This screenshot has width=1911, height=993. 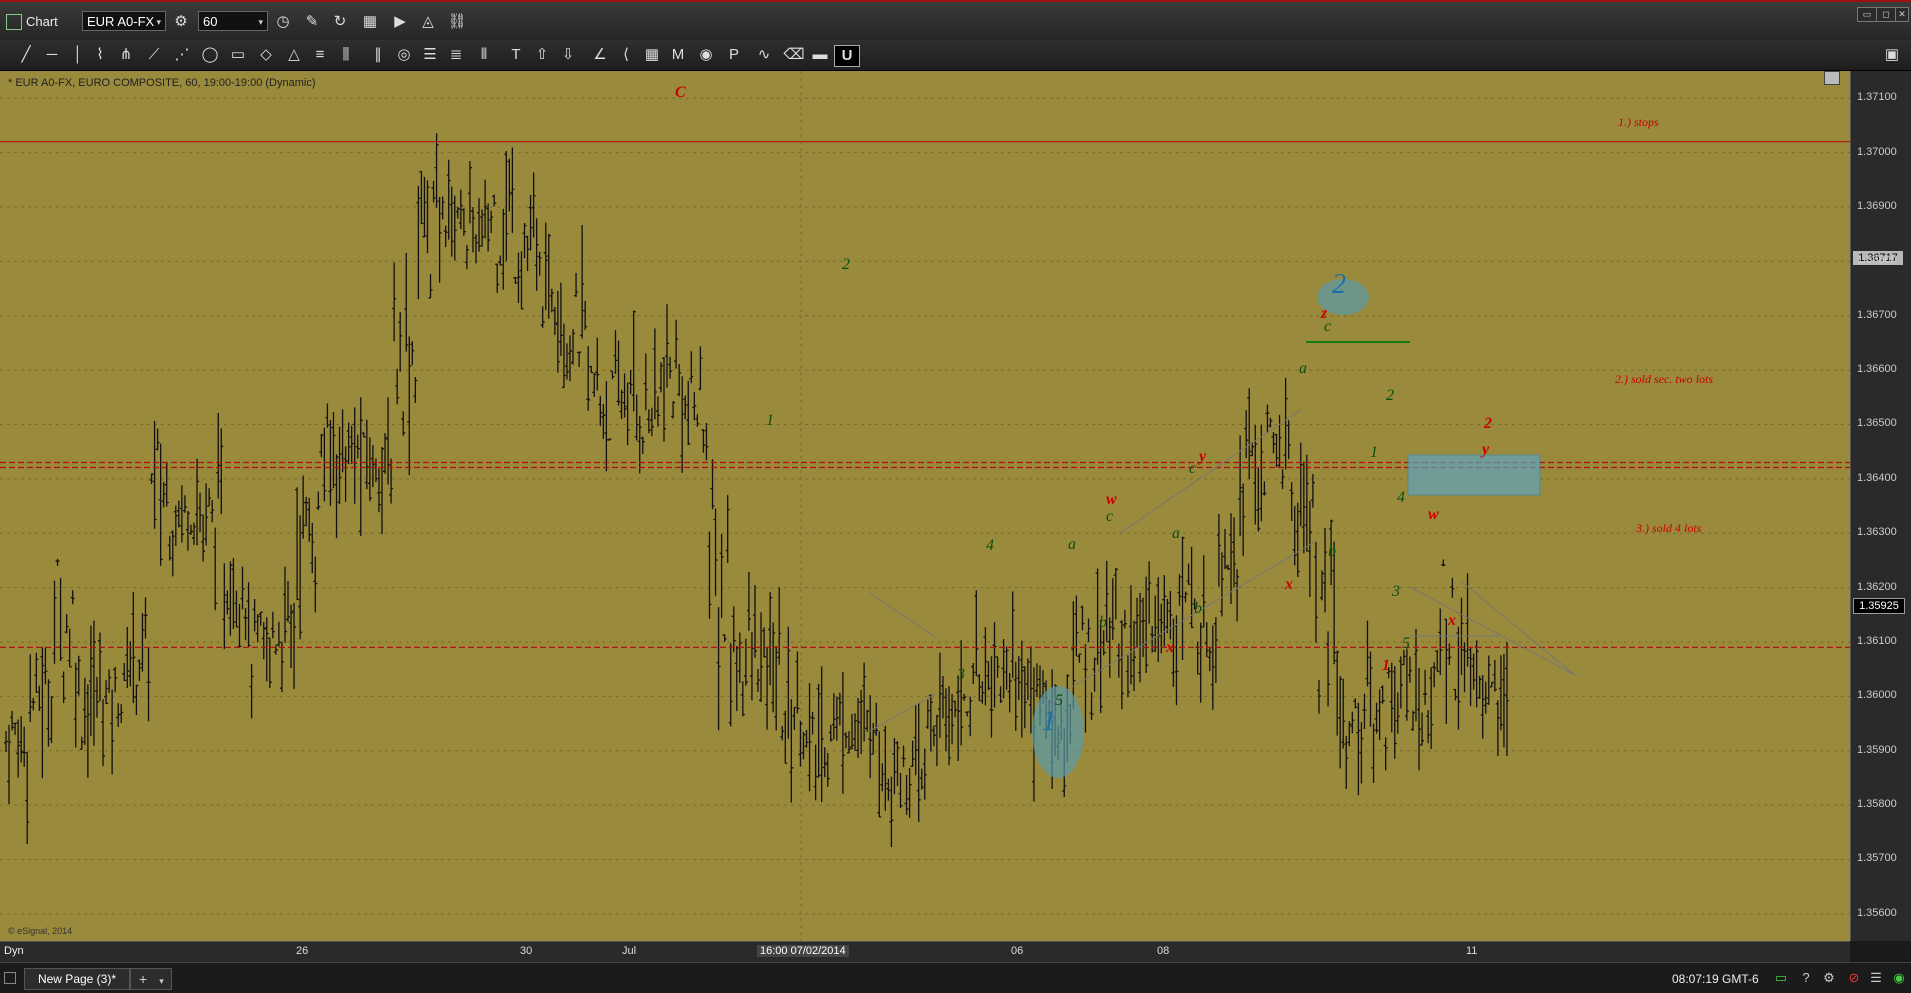 What do you see at coordinates (794, 55) in the screenshot?
I see `eraser-tool-icon: ⌫` at bounding box center [794, 55].